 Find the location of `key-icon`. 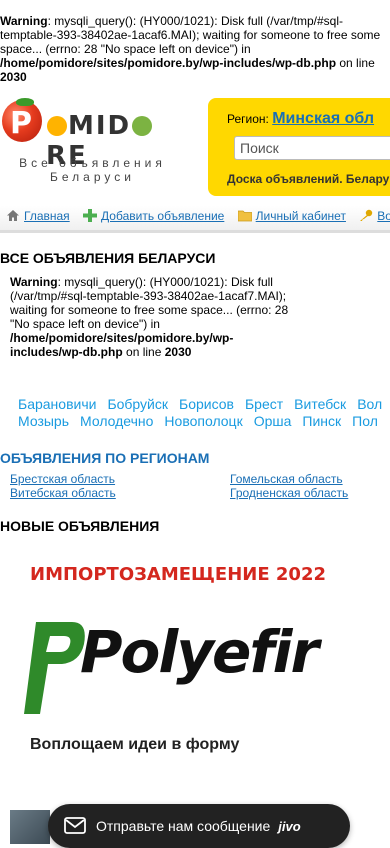

key-icon is located at coordinates (366, 215).